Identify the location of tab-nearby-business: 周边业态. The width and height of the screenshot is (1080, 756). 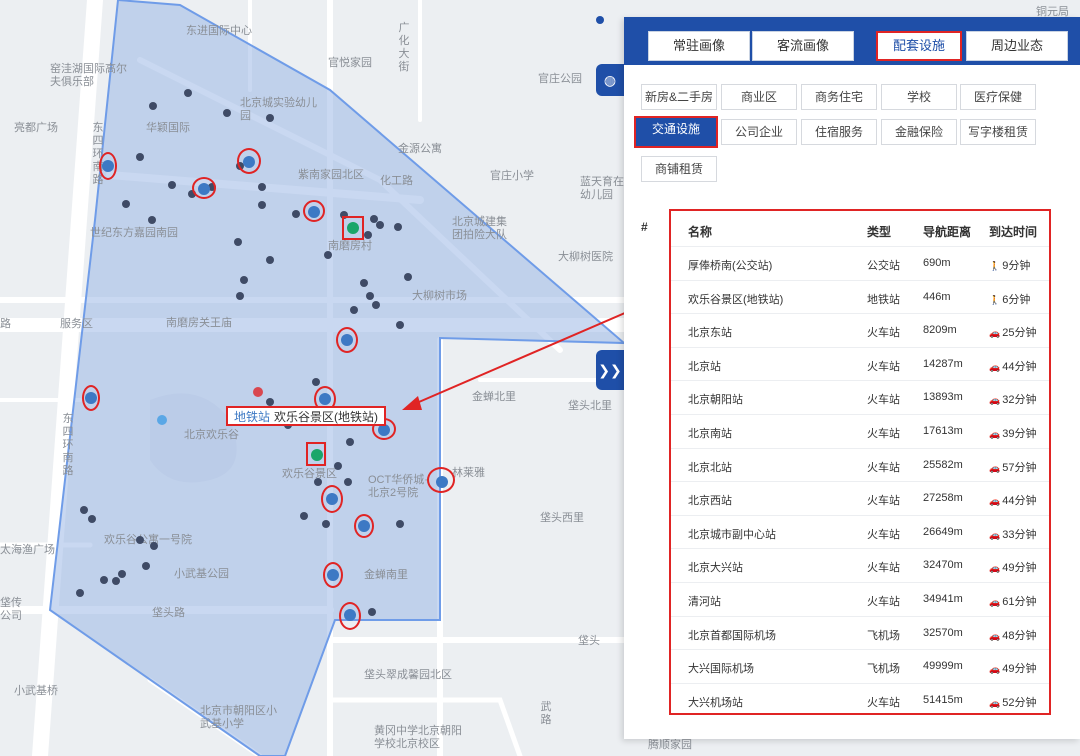
(1017, 46).